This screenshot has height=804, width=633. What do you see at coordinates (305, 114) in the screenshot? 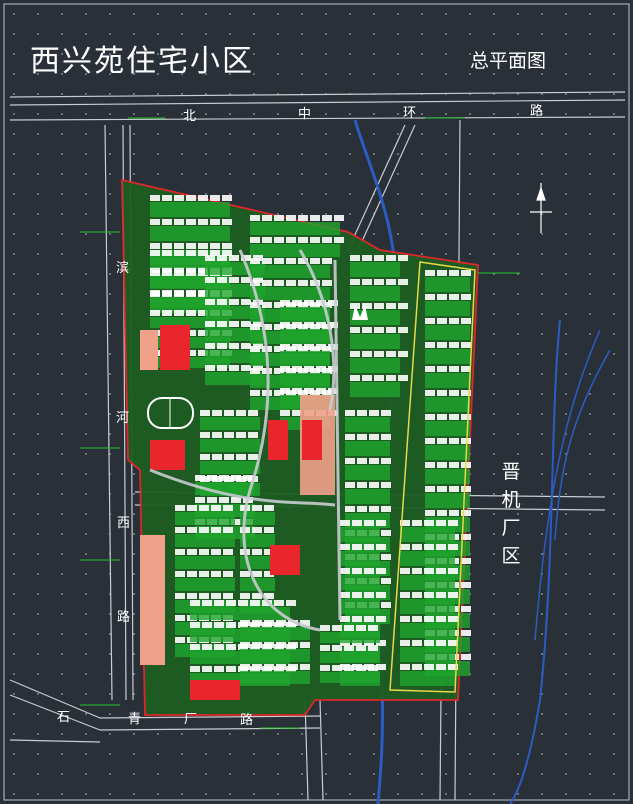
I see `road-label-north-2: 中` at bounding box center [305, 114].